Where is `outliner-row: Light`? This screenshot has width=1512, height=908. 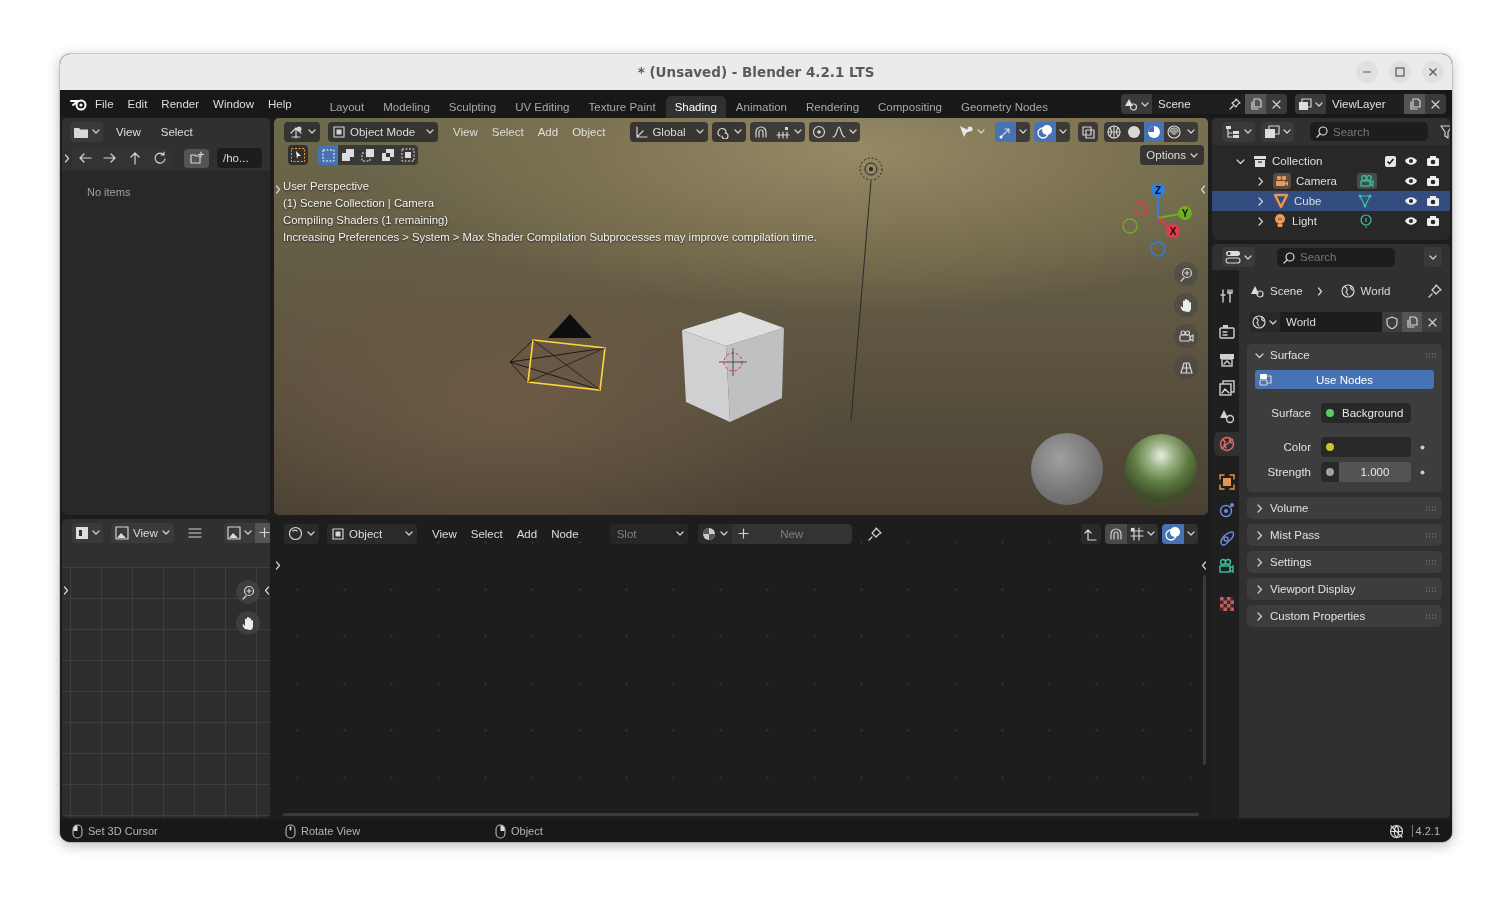
outliner-row: Light is located at coordinates (1331, 221).